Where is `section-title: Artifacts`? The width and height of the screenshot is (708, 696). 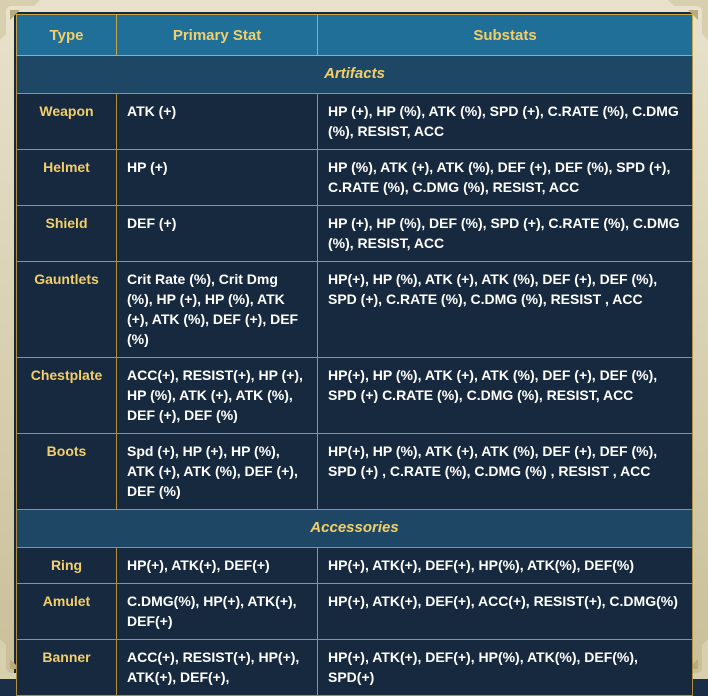 section-title: Artifacts is located at coordinates (354, 74).